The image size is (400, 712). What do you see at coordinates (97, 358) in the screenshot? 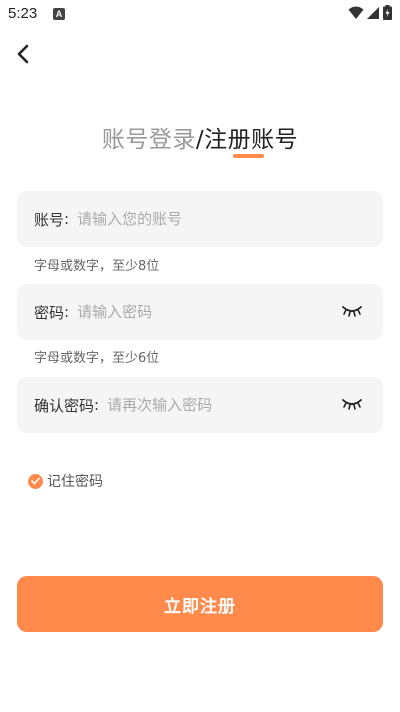
I see `password-hint: 字母或数字，至少6位` at bounding box center [97, 358].